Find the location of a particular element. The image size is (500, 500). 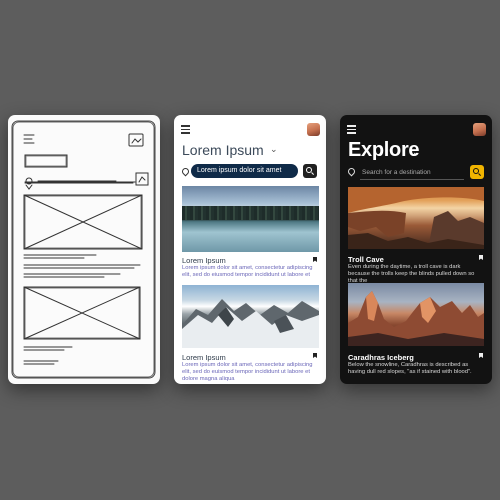

page-title: Explore is located at coordinates (384, 150).